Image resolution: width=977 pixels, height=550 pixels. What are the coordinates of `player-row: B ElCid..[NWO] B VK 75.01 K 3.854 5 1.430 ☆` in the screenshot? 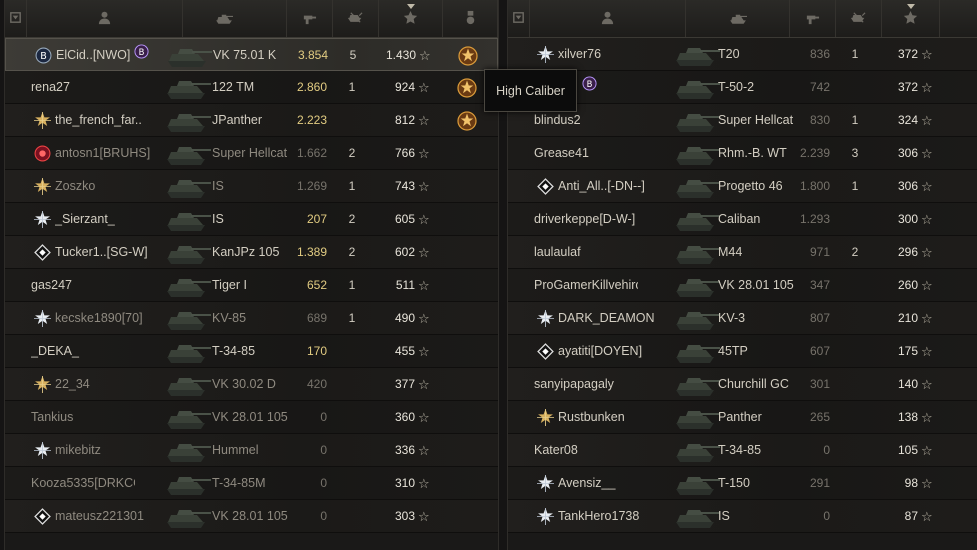 It's located at (251, 54).